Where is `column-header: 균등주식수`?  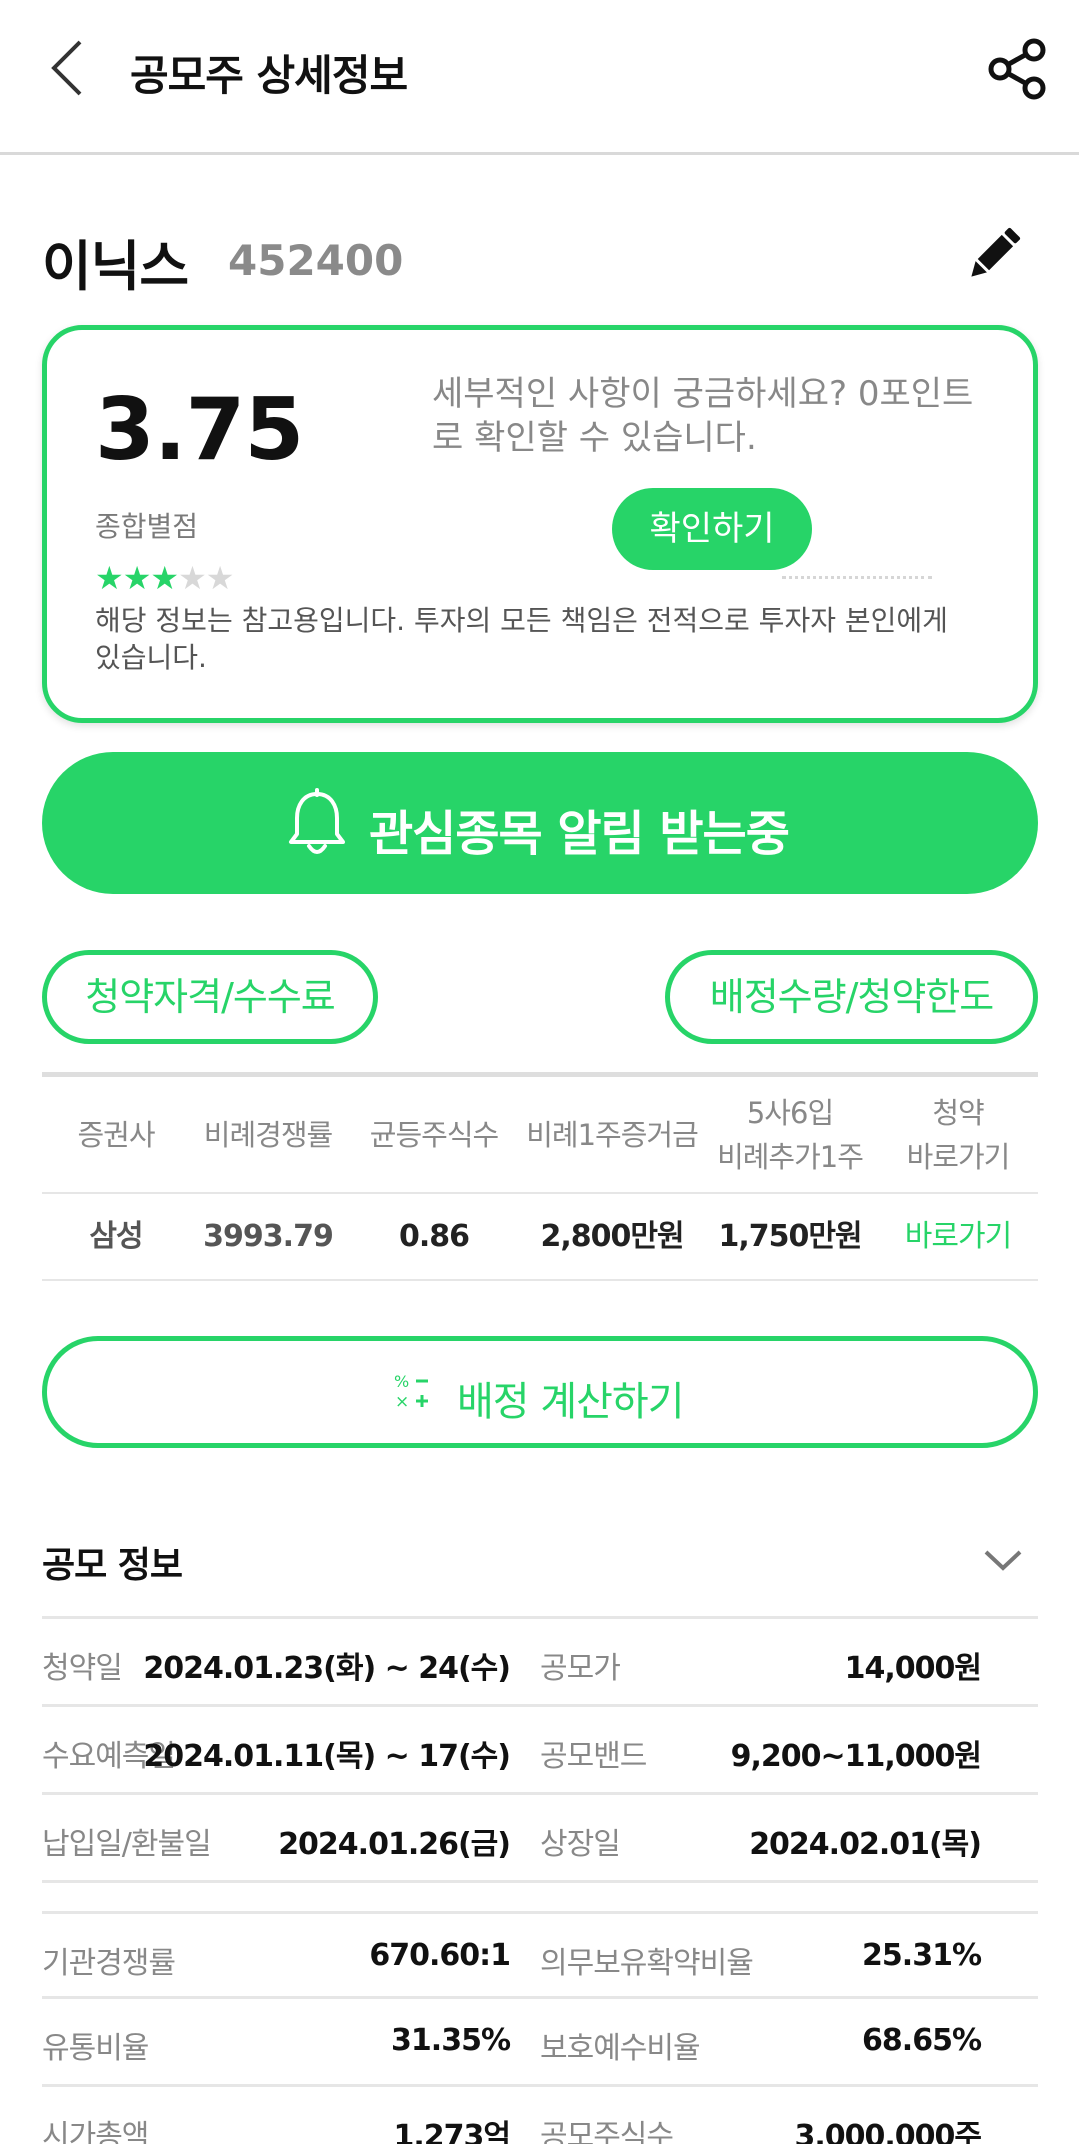
column-header: 균등주식수 is located at coordinates (434, 1134).